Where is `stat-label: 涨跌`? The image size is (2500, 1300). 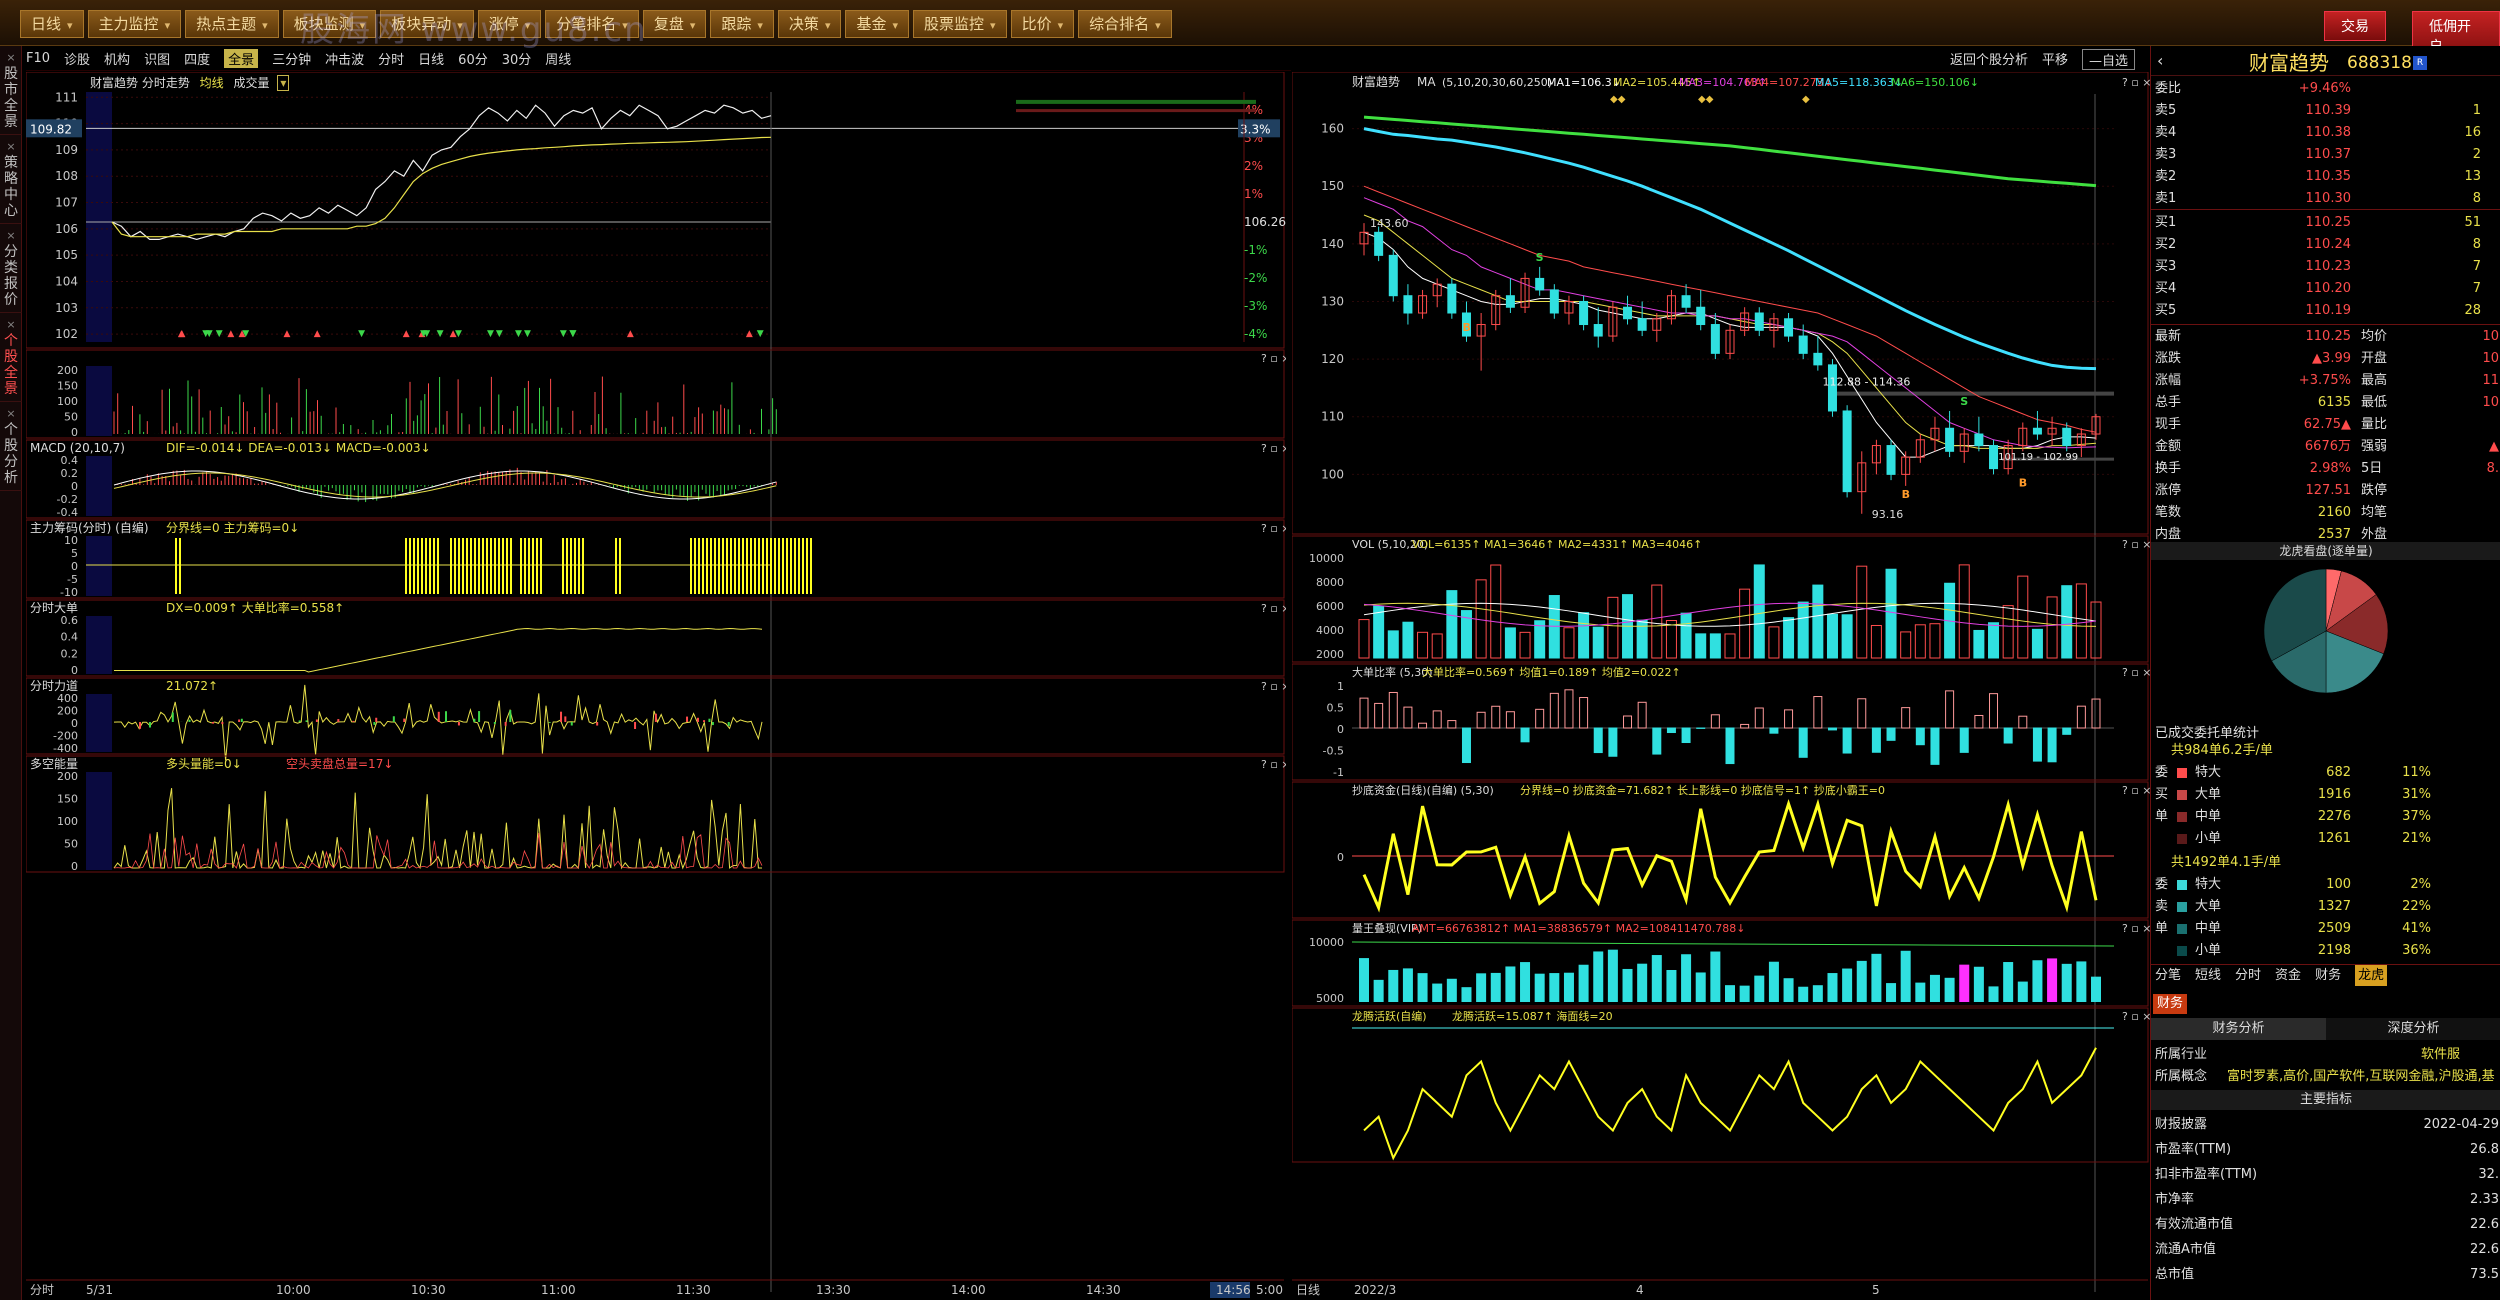 stat-label: 涨跌 is located at coordinates (2168, 358).